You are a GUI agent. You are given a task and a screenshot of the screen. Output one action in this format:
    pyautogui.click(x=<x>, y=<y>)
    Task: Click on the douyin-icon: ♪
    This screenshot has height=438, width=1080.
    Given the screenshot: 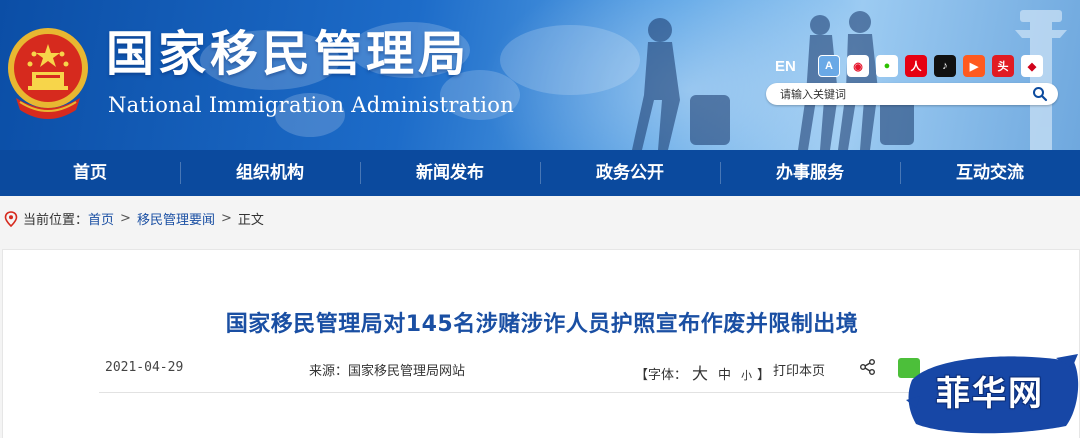 What is the action you would take?
    pyautogui.click(x=945, y=66)
    